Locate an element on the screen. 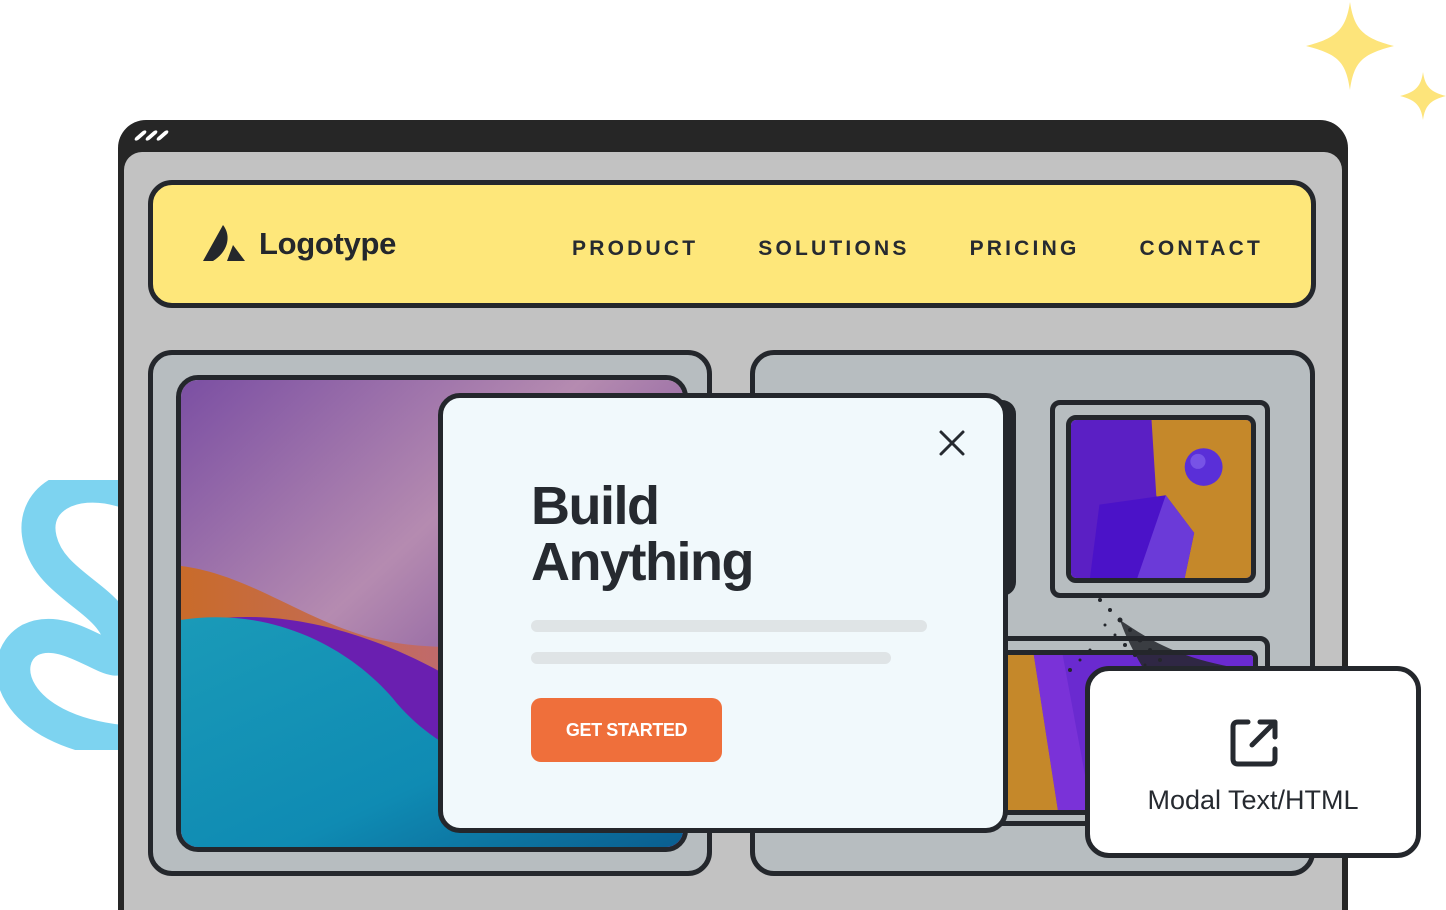  sparkle-small-icon is located at coordinates (1423, 96).